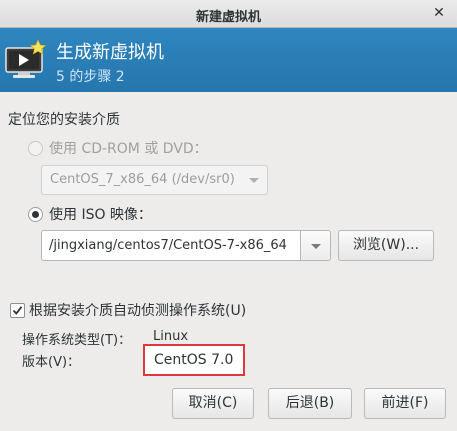  I want to click on iso-radio-label: 使用 ISO 映像：, so click(100, 215).